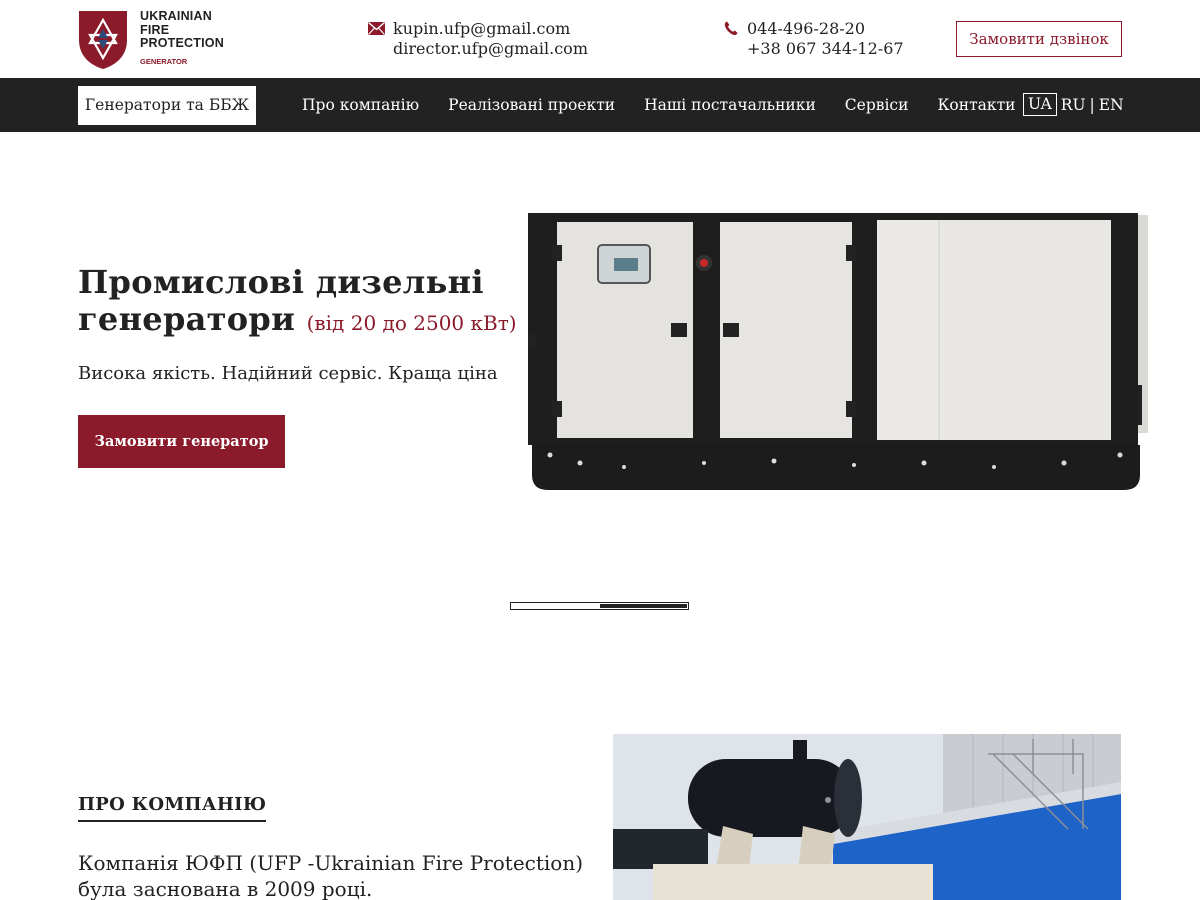  Describe the element at coordinates (281, 282) in the screenshot. I see `hero-title-line-1: Промислові дизельні` at that location.